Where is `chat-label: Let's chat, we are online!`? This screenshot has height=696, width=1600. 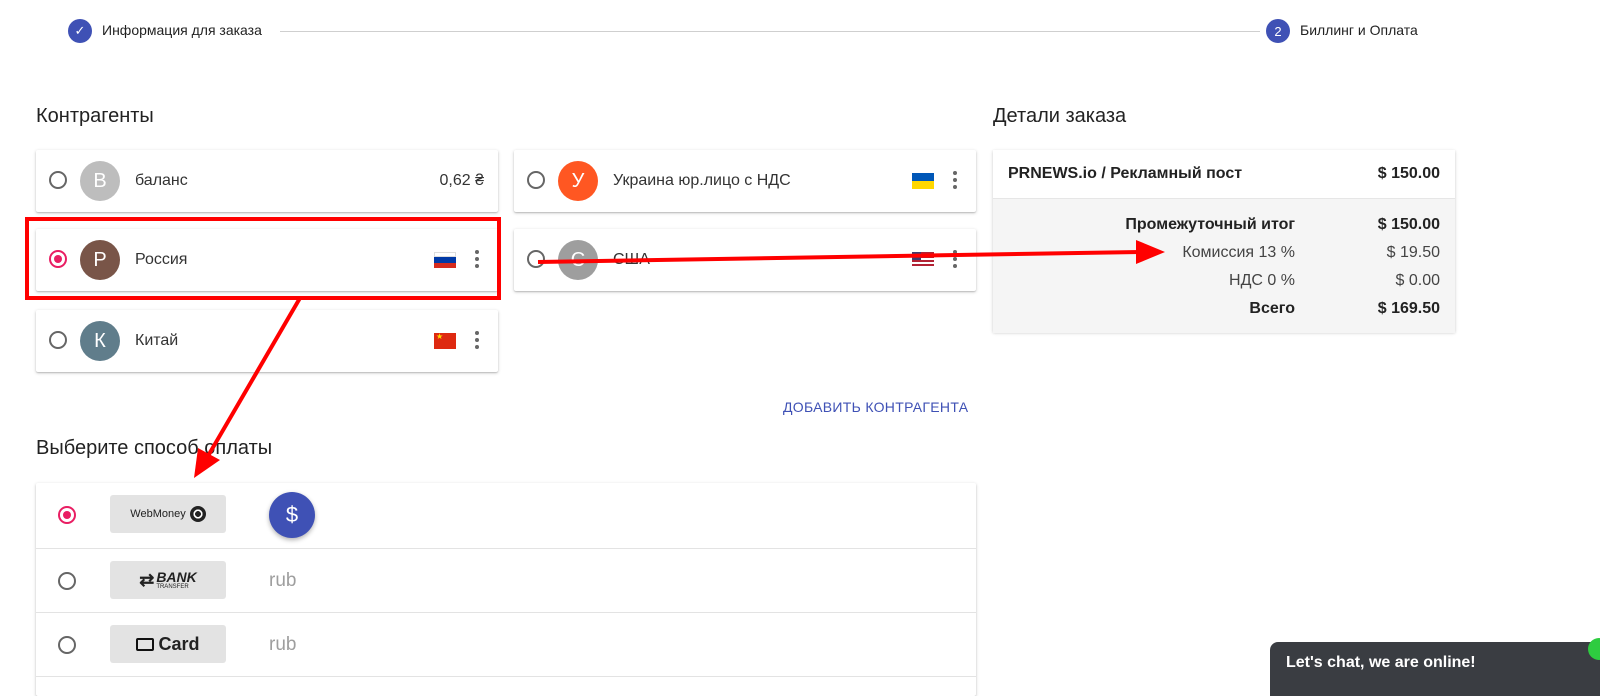 chat-label: Let's chat, we are online! is located at coordinates (1381, 662).